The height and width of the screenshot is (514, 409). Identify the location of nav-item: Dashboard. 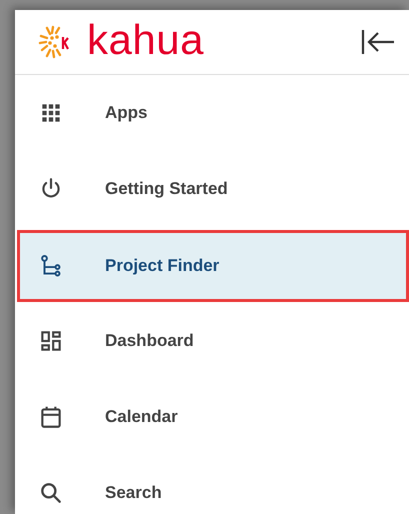
(212, 341).